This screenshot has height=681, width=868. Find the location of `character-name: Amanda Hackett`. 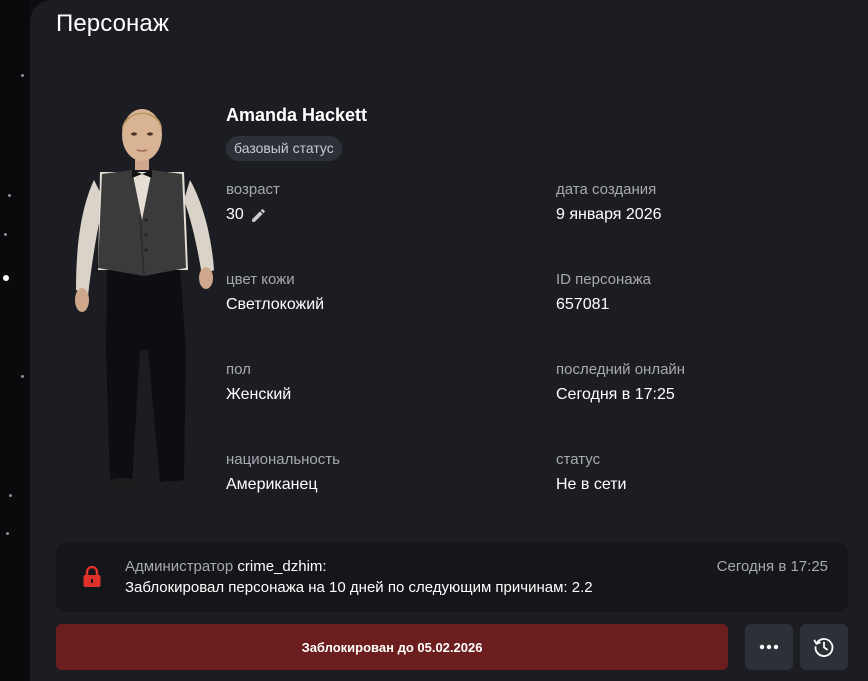

character-name: Amanda Hackett is located at coordinates (297, 115).